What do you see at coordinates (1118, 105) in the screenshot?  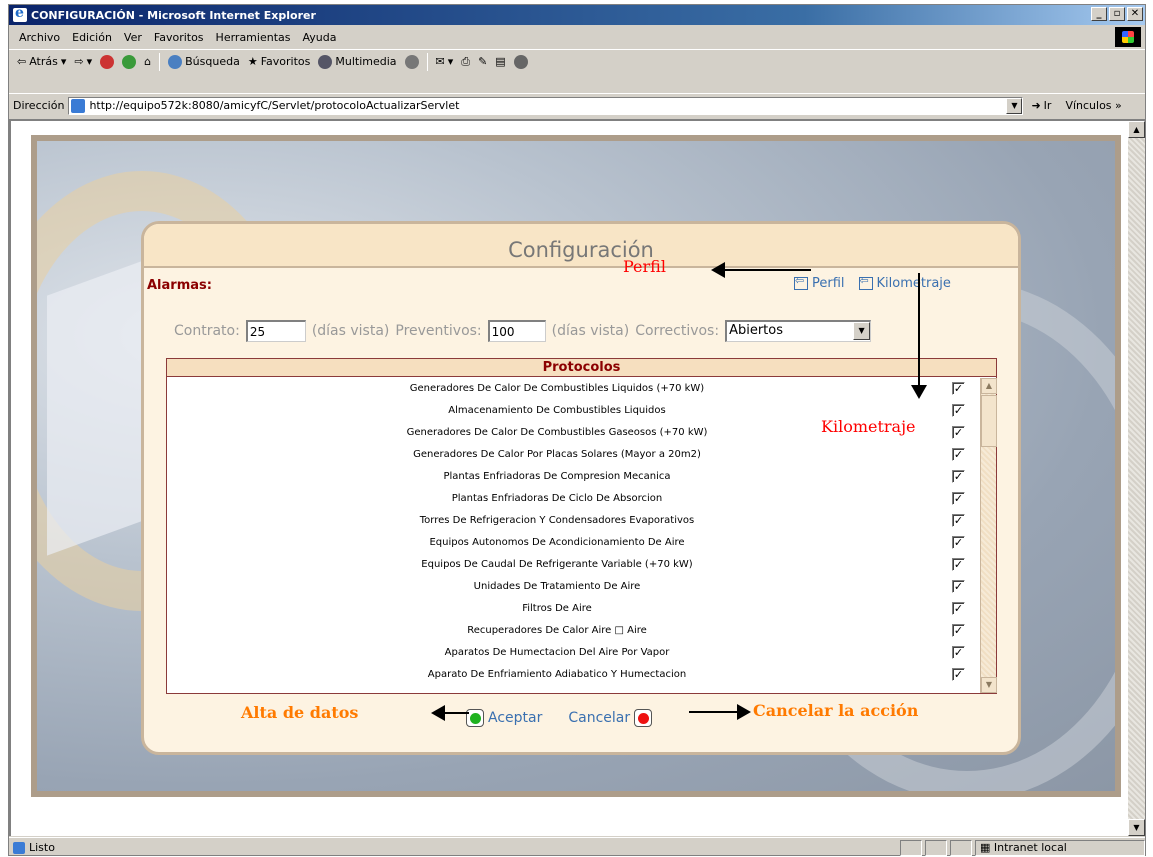 I see `chevron-right-icon: »` at bounding box center [1118, 105].